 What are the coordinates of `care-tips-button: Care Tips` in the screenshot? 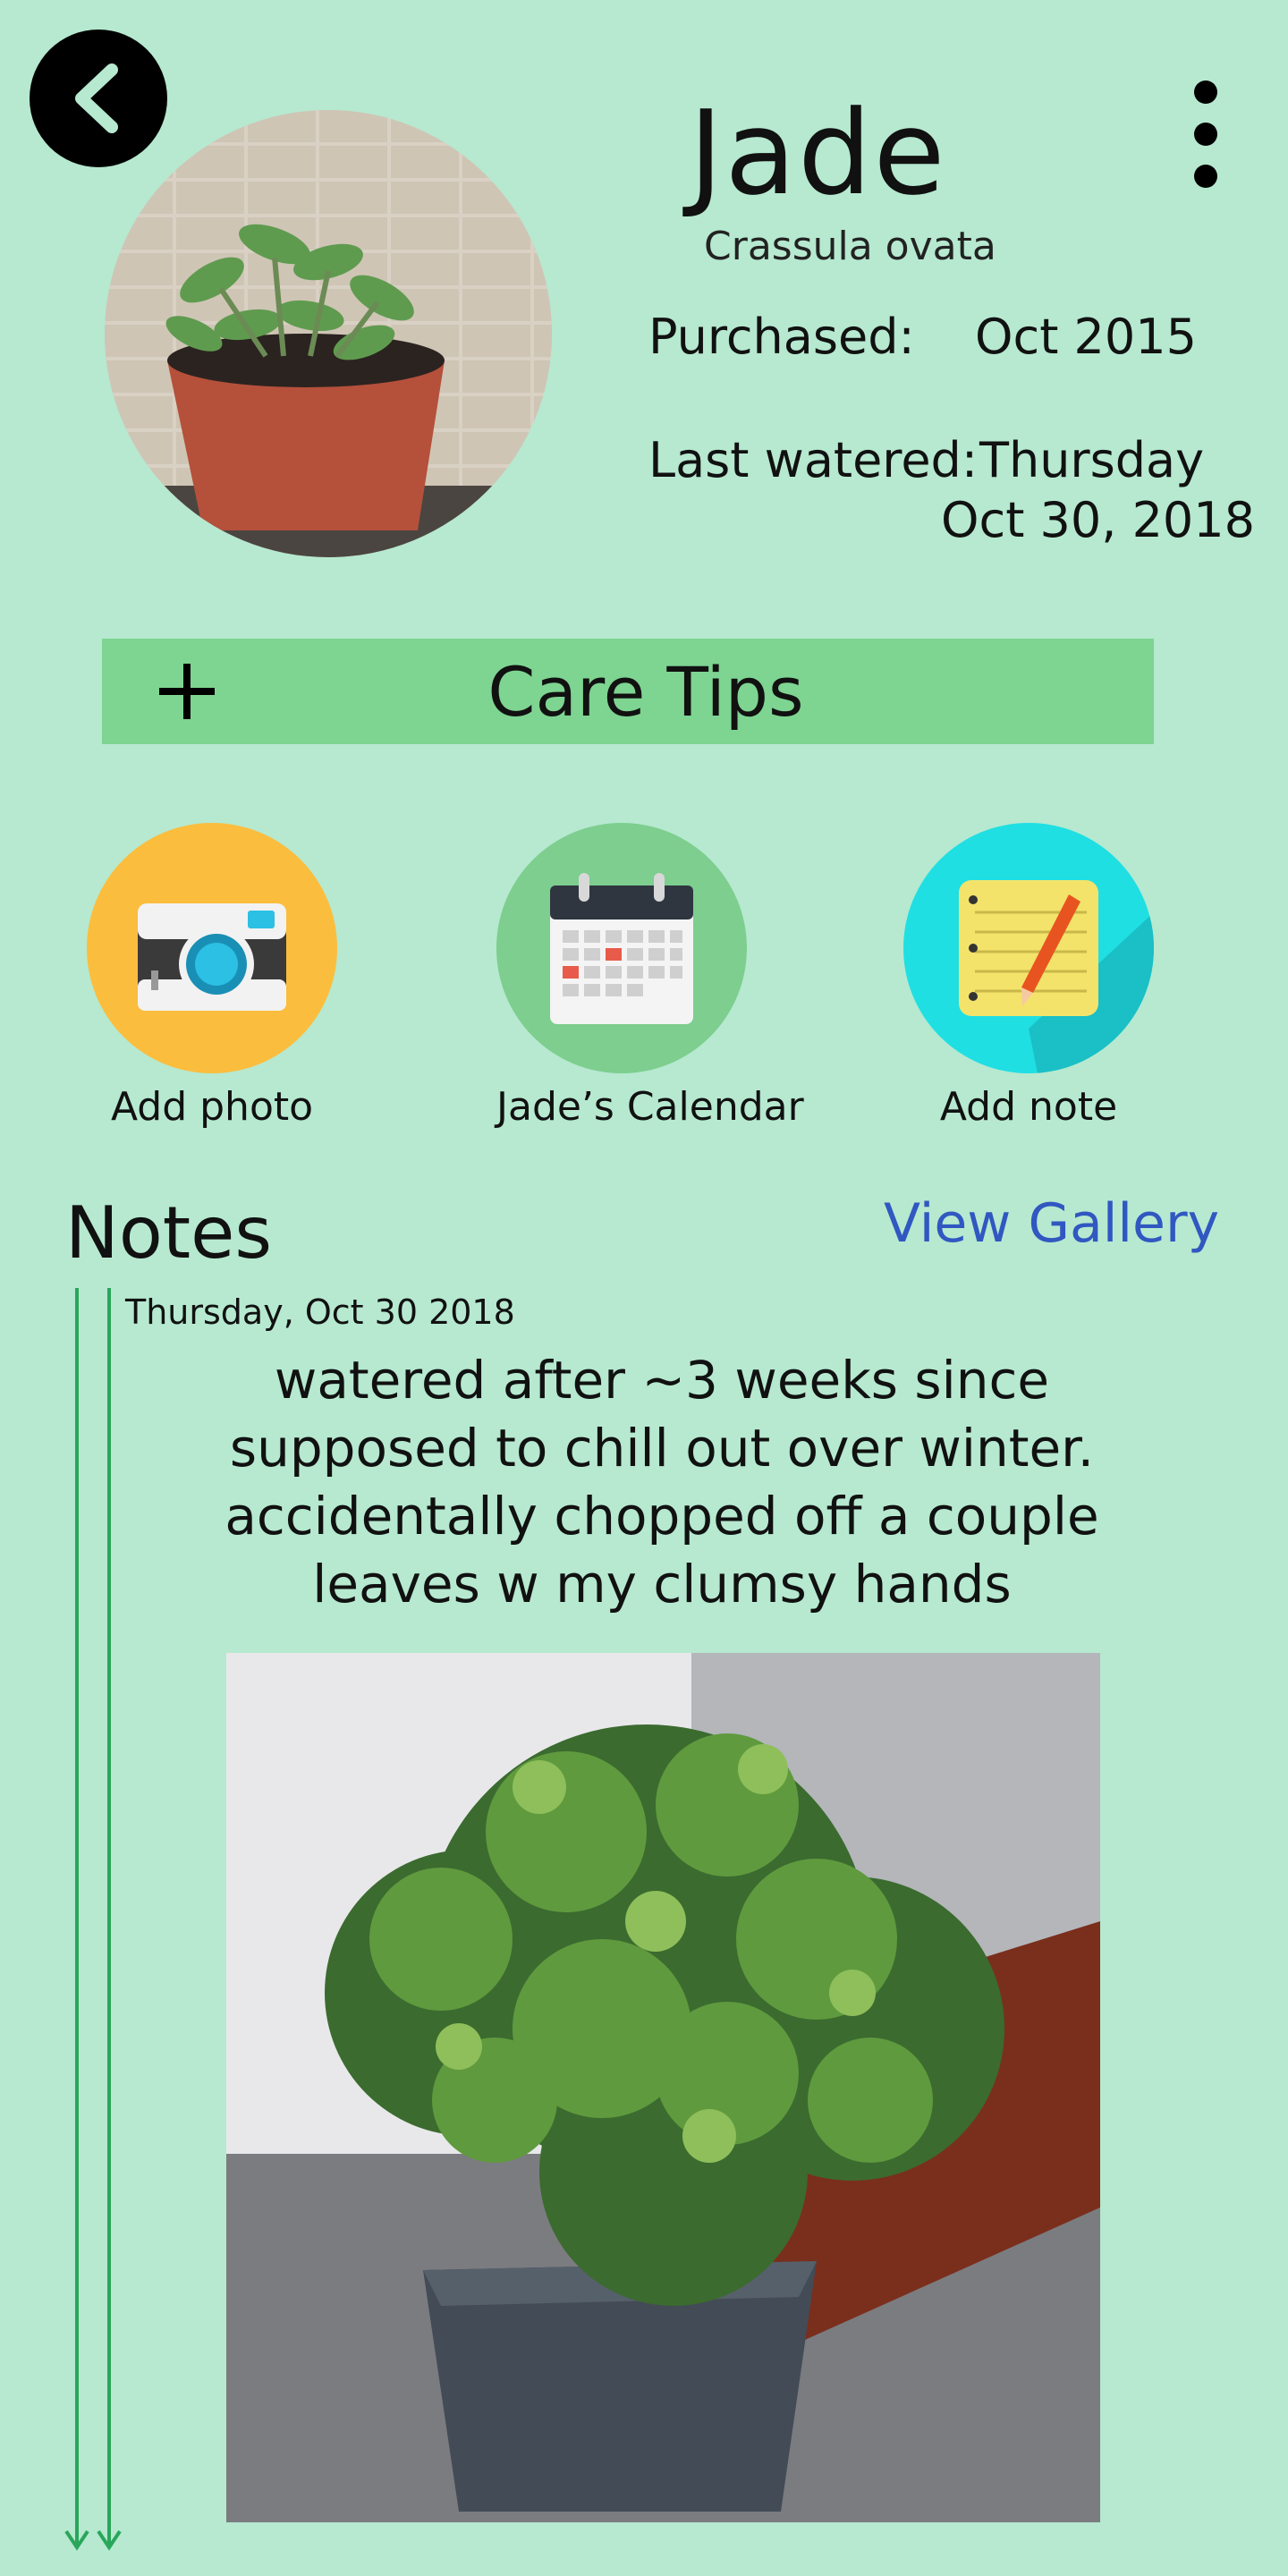 It's located at (628, 691).